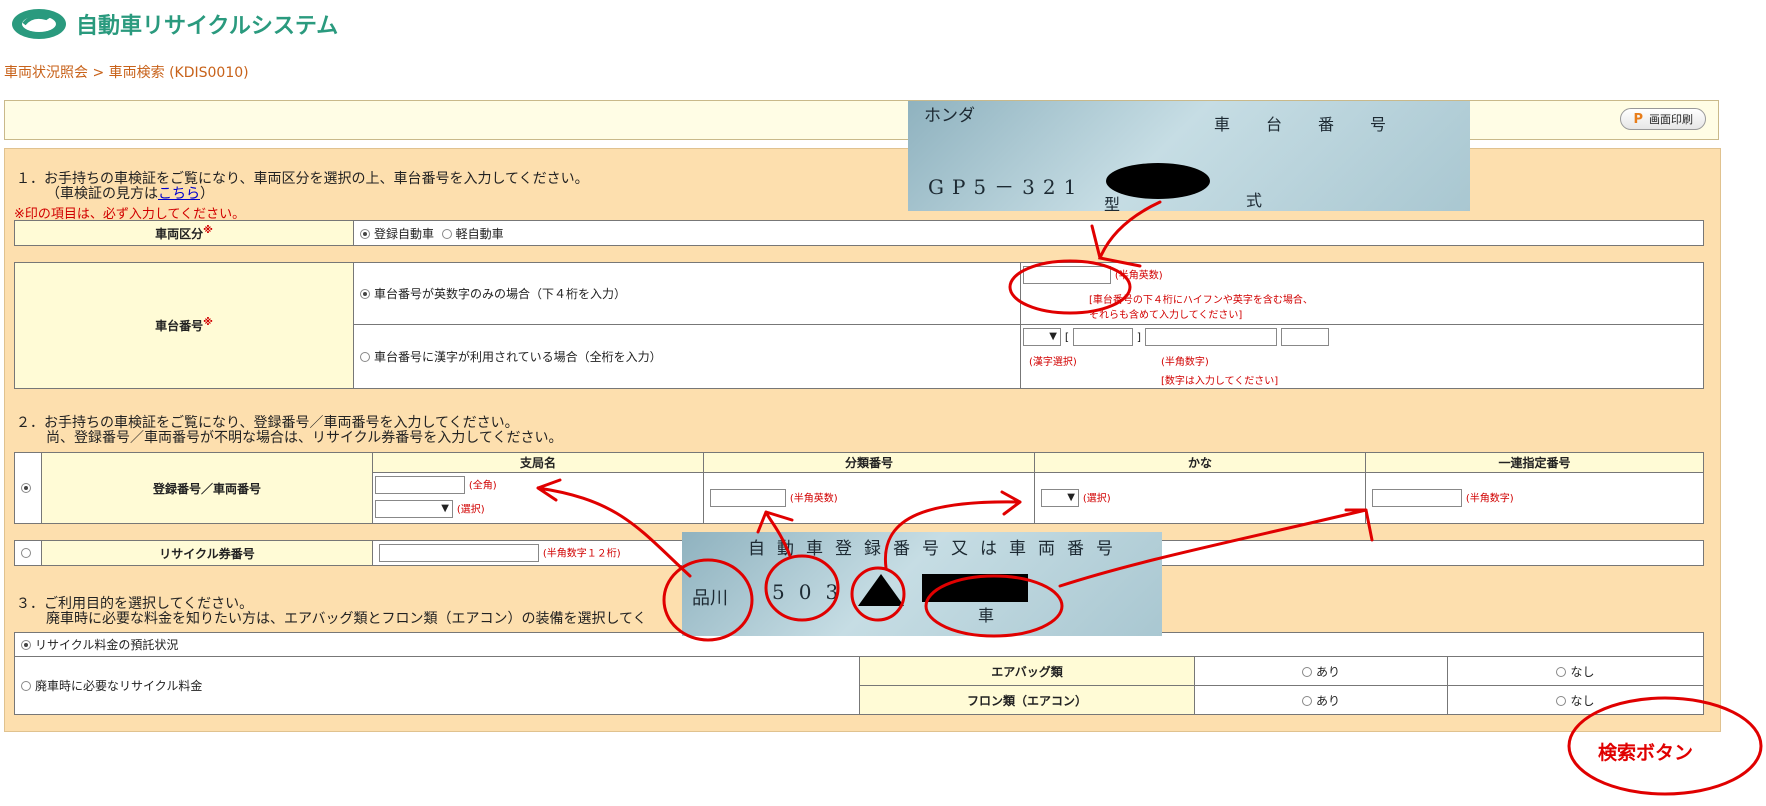  I want to click on circle-serial, so click(994, 606).